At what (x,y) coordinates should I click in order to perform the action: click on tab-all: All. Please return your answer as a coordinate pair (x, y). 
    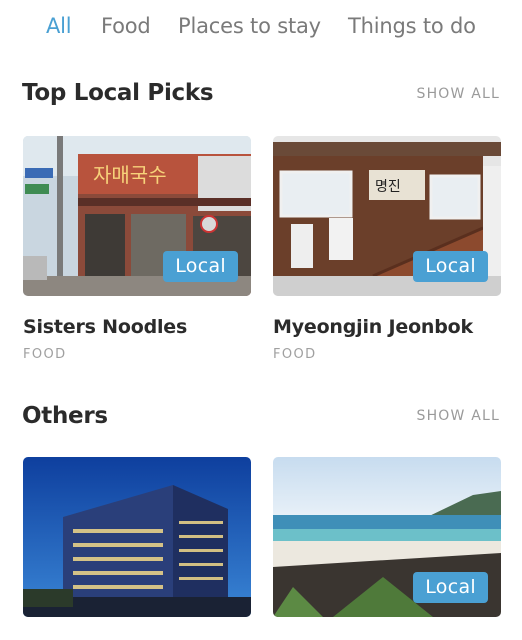
    Looking at the image, I should click on (59, 26).